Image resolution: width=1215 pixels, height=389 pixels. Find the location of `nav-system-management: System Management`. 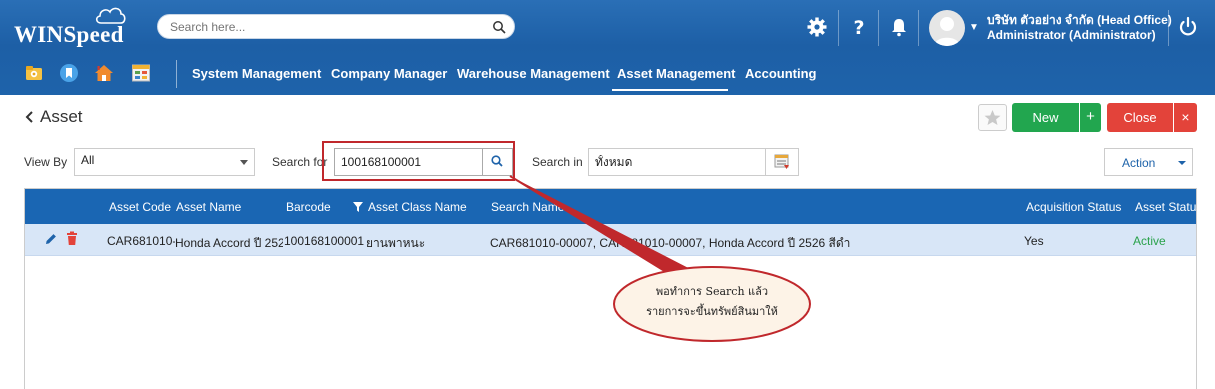

nav-system-management: System Management is located at coordinates (256, 73).